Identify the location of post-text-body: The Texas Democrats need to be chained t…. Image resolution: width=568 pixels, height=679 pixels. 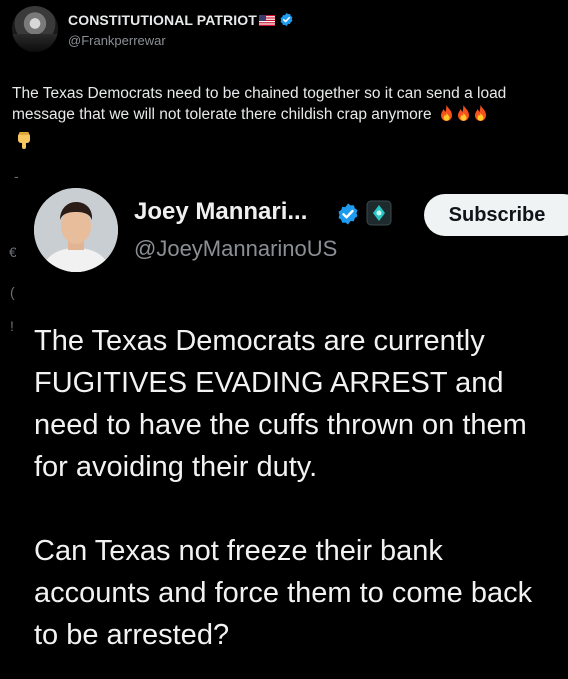
(259, 104).